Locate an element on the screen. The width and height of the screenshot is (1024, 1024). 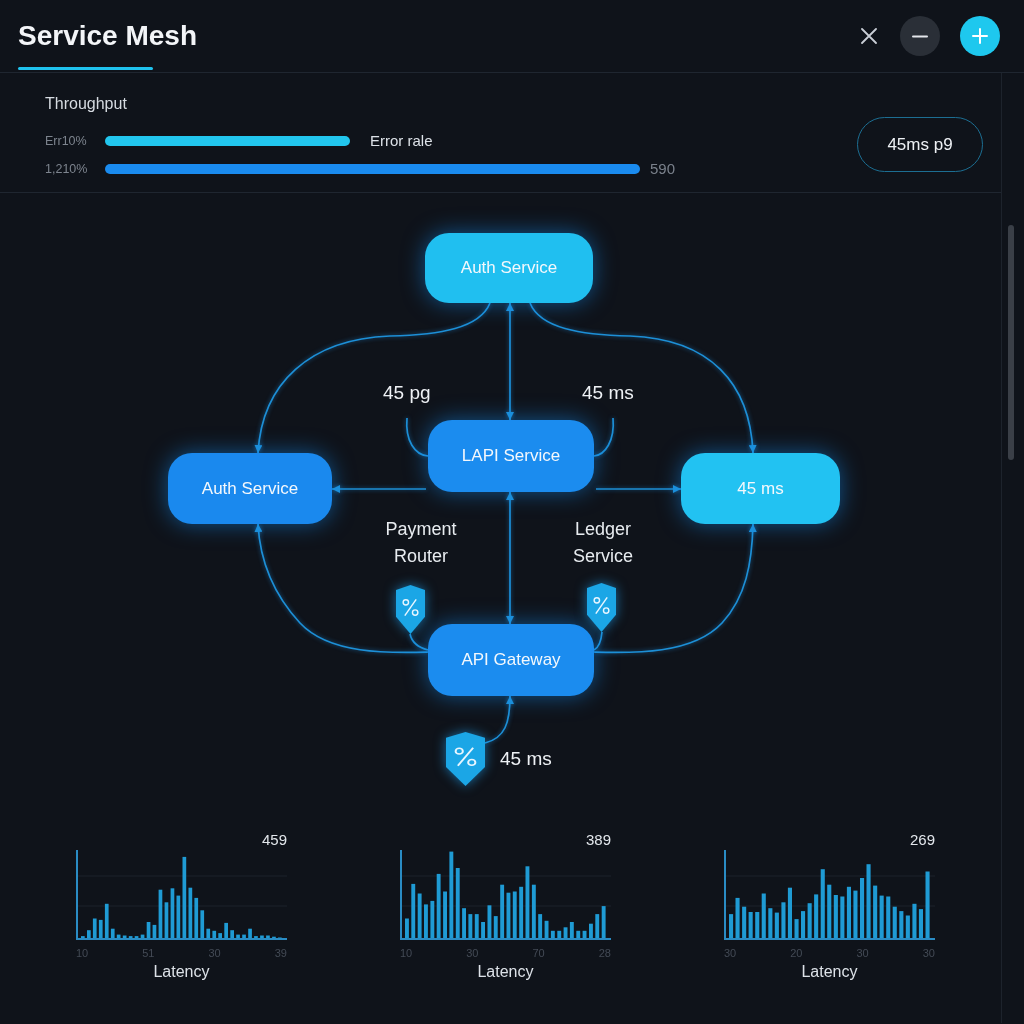
plus-icon is located at coordinates (980, 36).